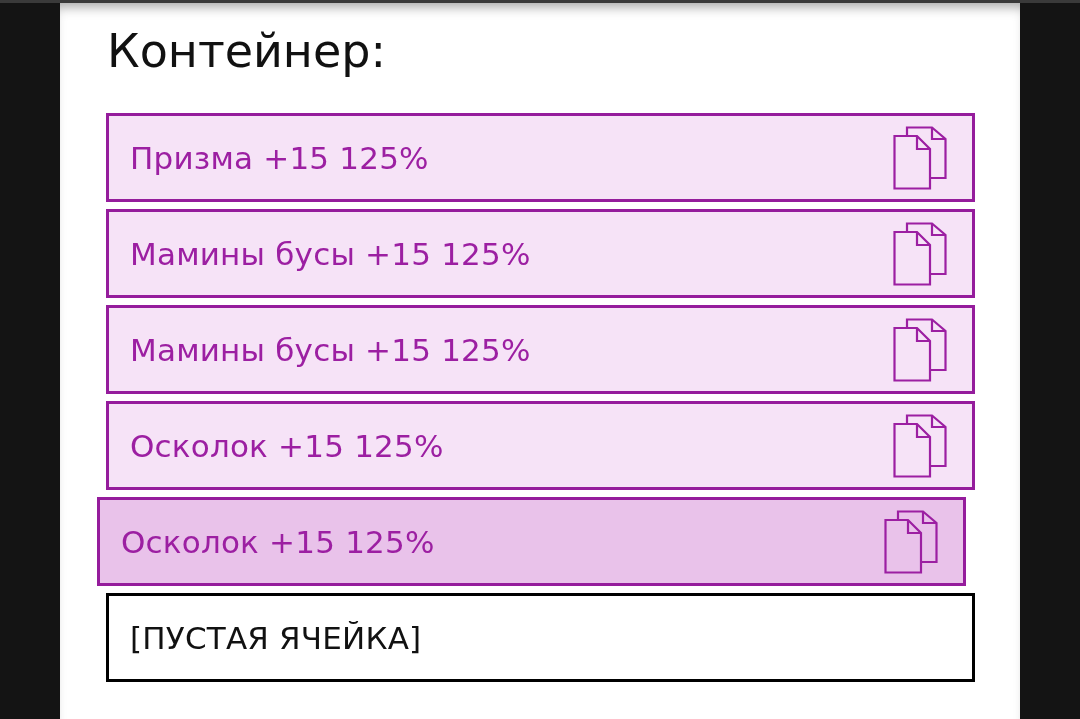 Image resolution: width=1080 pixels, height=719 pixels. What do you see at coordinates (540, 445) in the screenshot?
I see `item-row: Осколок +15 125%` at bounding box center [540, 445].